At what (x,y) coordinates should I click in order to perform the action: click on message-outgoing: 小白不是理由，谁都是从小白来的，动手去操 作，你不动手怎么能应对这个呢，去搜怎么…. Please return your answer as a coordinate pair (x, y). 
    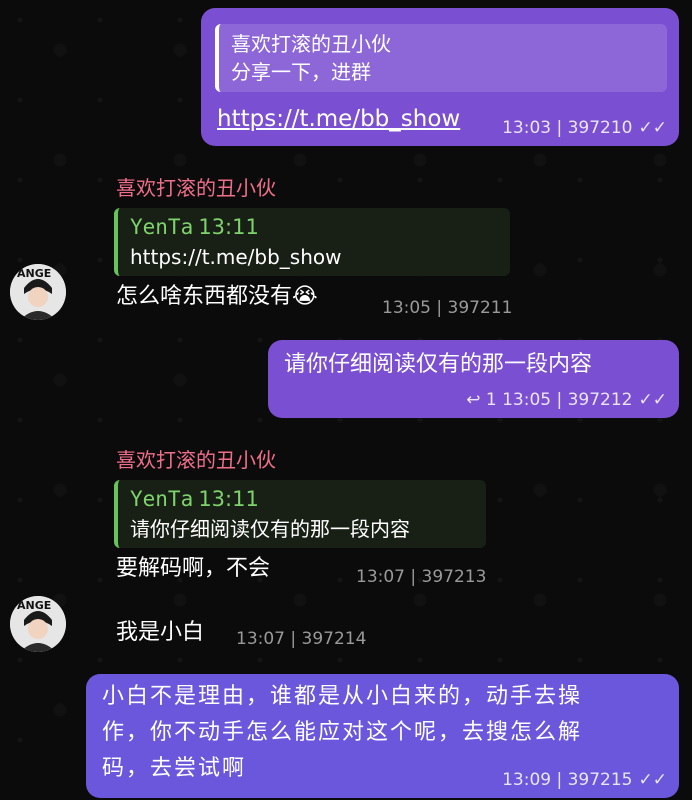
    Looking at the image, I should click on (382, 736).